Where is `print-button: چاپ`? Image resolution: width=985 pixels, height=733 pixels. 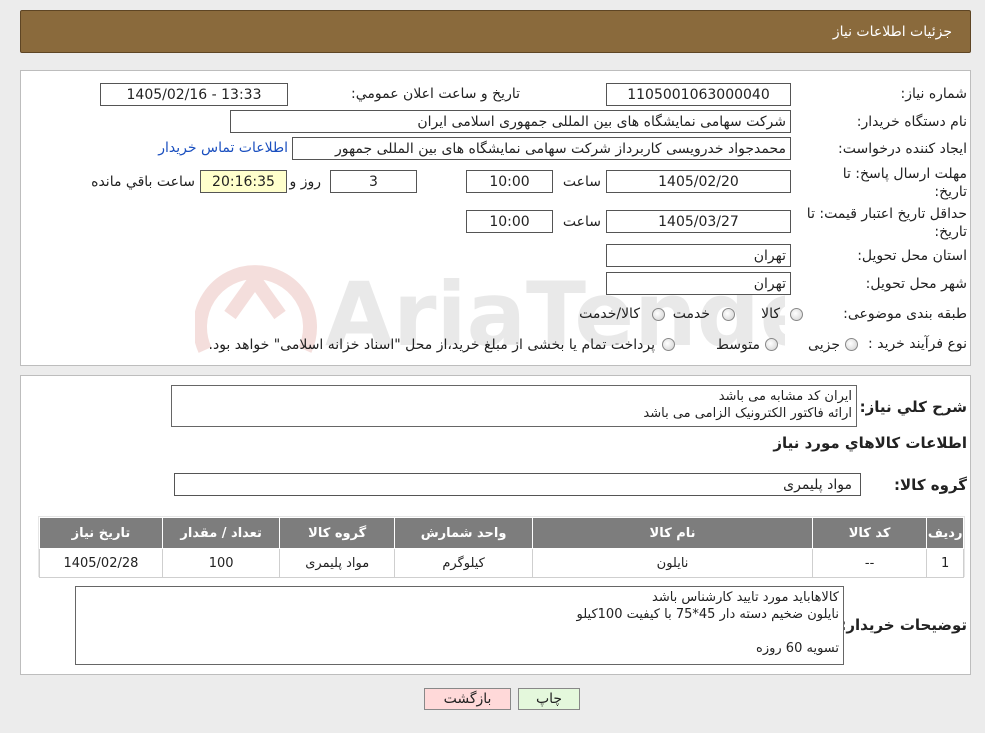 print-button: چاپ is located at coordinates (549, 699).